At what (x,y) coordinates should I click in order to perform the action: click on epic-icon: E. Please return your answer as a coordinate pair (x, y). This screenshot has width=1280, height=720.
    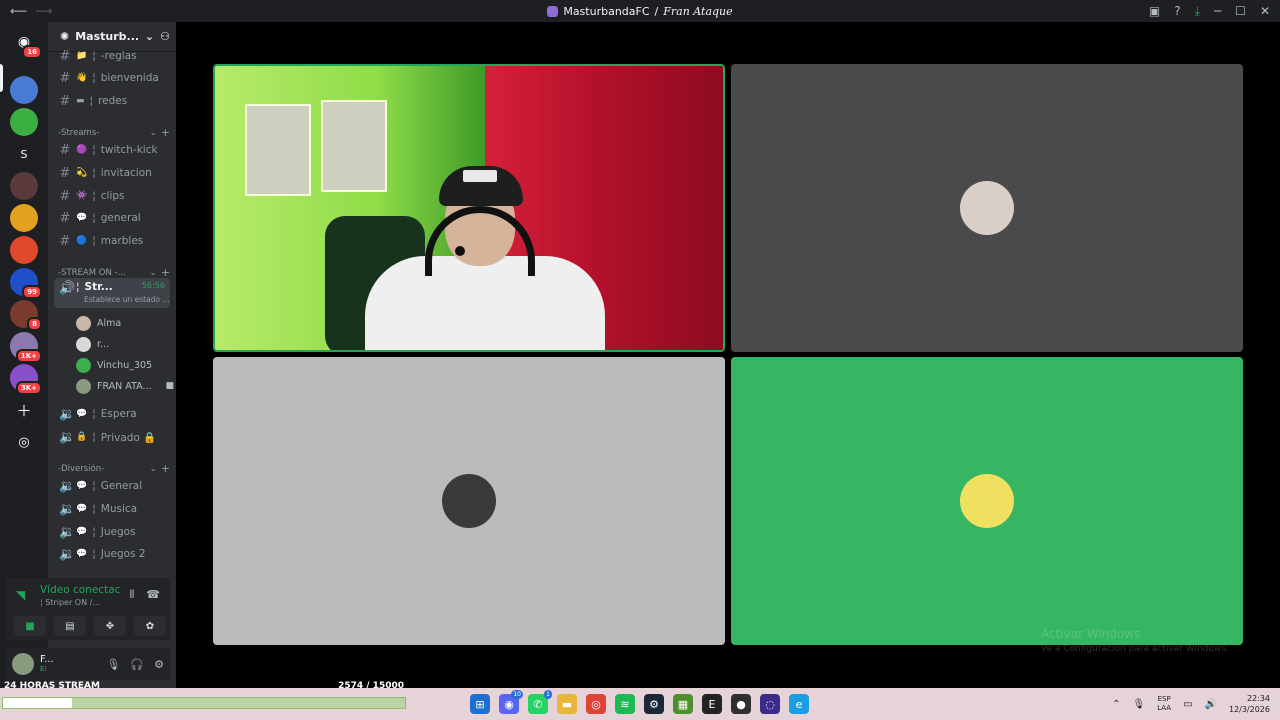
    Looking at the image, I should click on (712, 704).